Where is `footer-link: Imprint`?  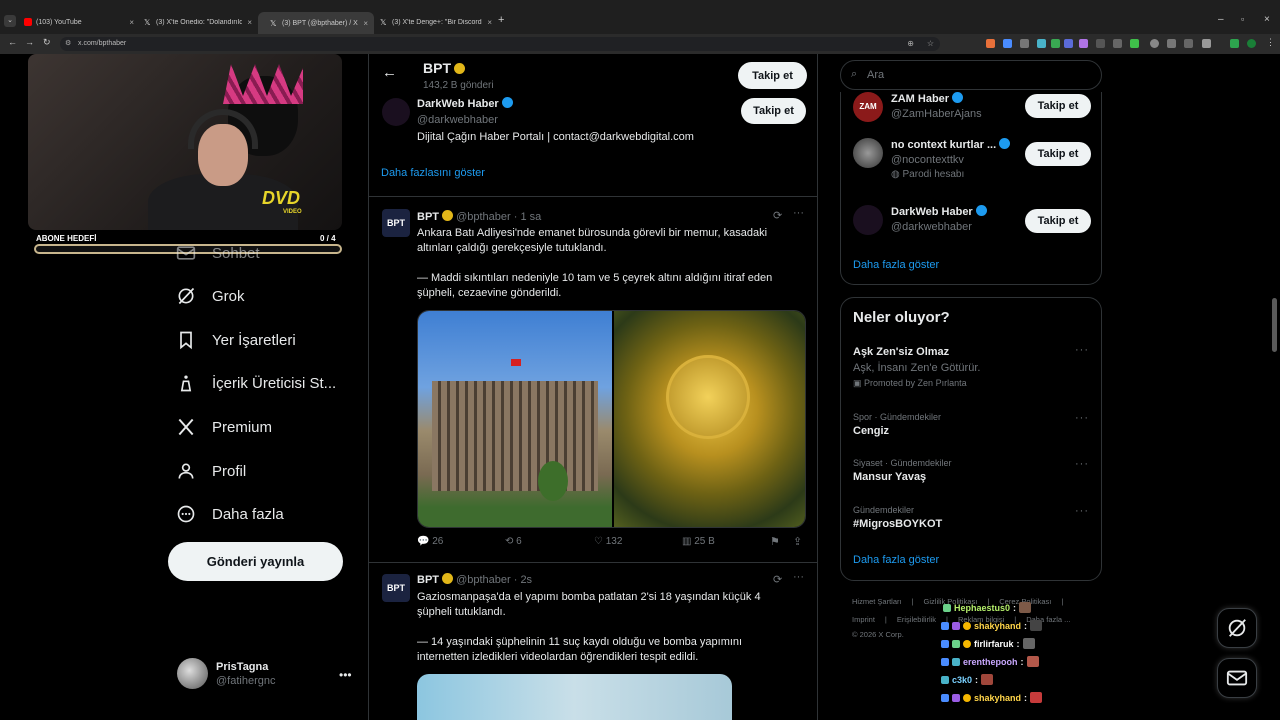
footer-link: Imprint is located at coordinates (863, 619).